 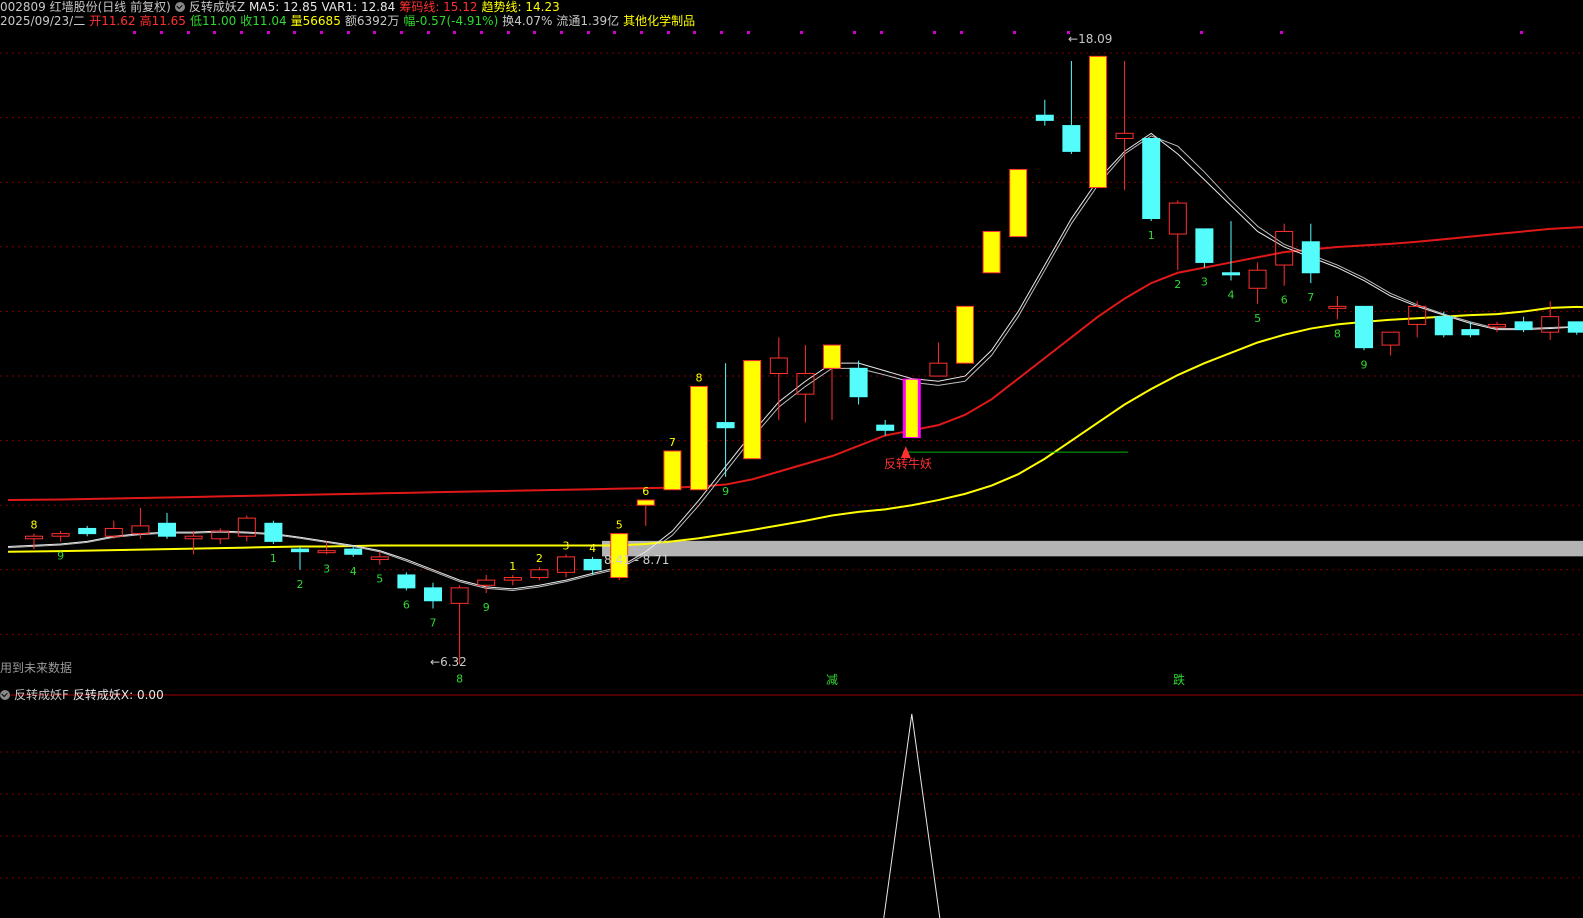 I want to click on quote-sector: 其他化学制品, so click(x=659, y=21).